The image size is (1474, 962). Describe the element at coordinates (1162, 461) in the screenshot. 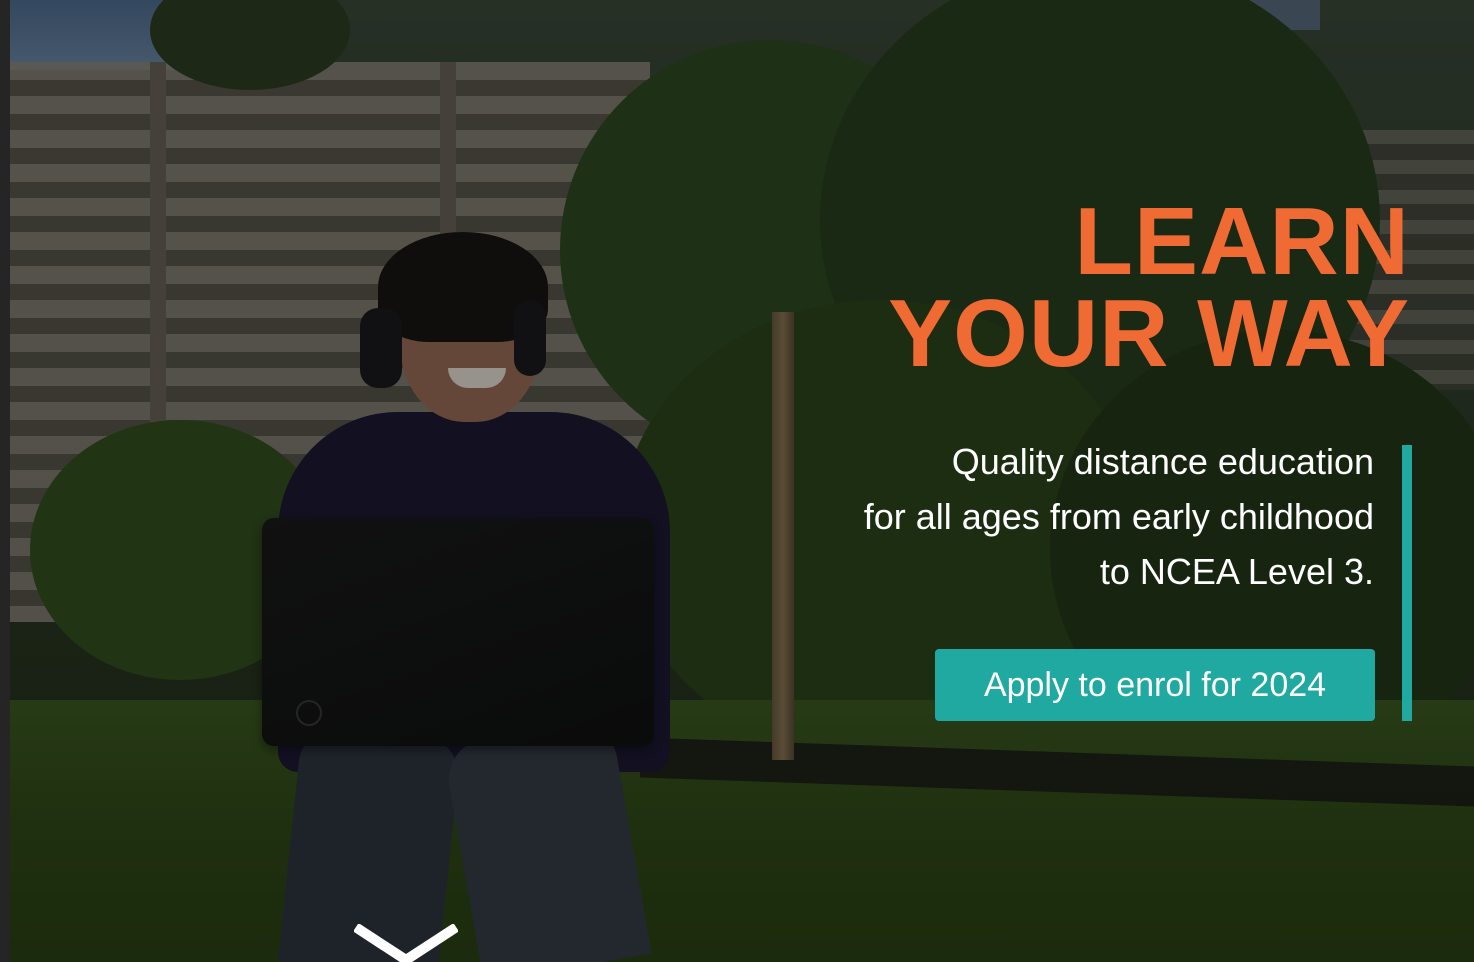

I see `description-line-1: Quality distance education` at that location.